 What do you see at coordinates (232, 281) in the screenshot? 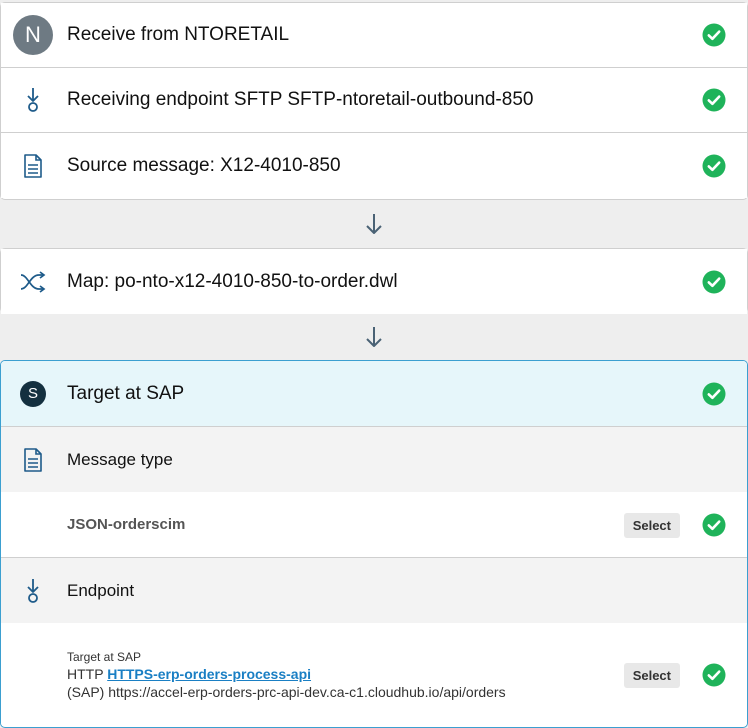
I see `map-title: Map: po-nto-x12-4010-850-to-order.dwl` at bounding box center [232, 281].